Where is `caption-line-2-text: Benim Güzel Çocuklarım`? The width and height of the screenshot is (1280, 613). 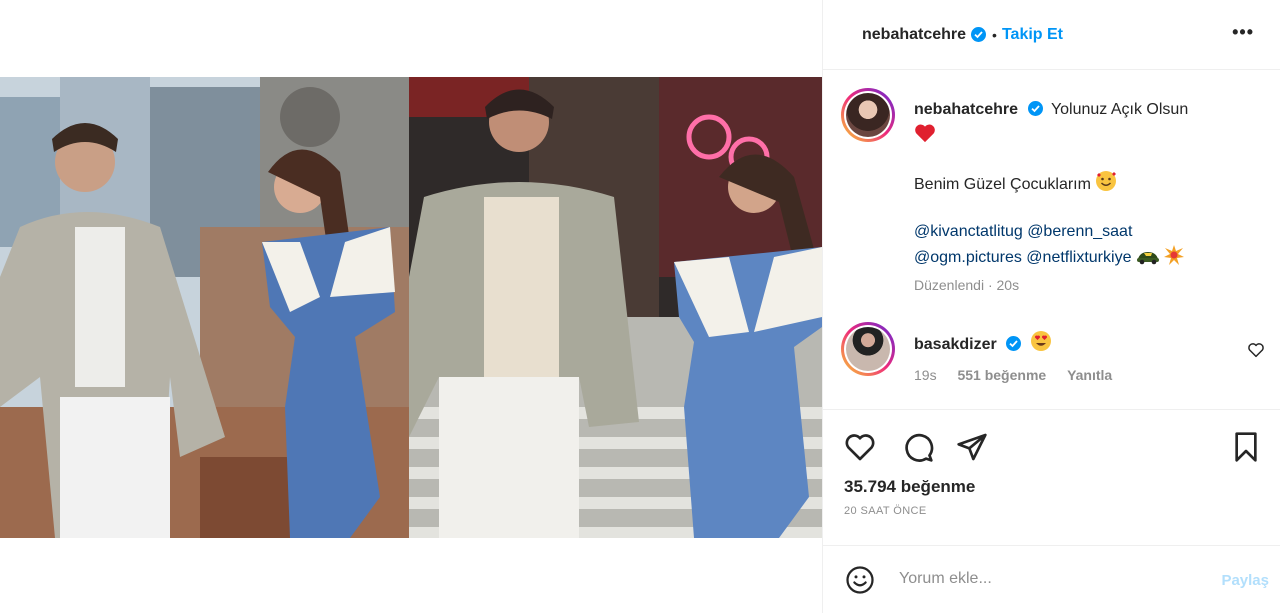
caption-line-2-text: Benim Güzel Çocuklarım is located at coordinates (1002, 184).